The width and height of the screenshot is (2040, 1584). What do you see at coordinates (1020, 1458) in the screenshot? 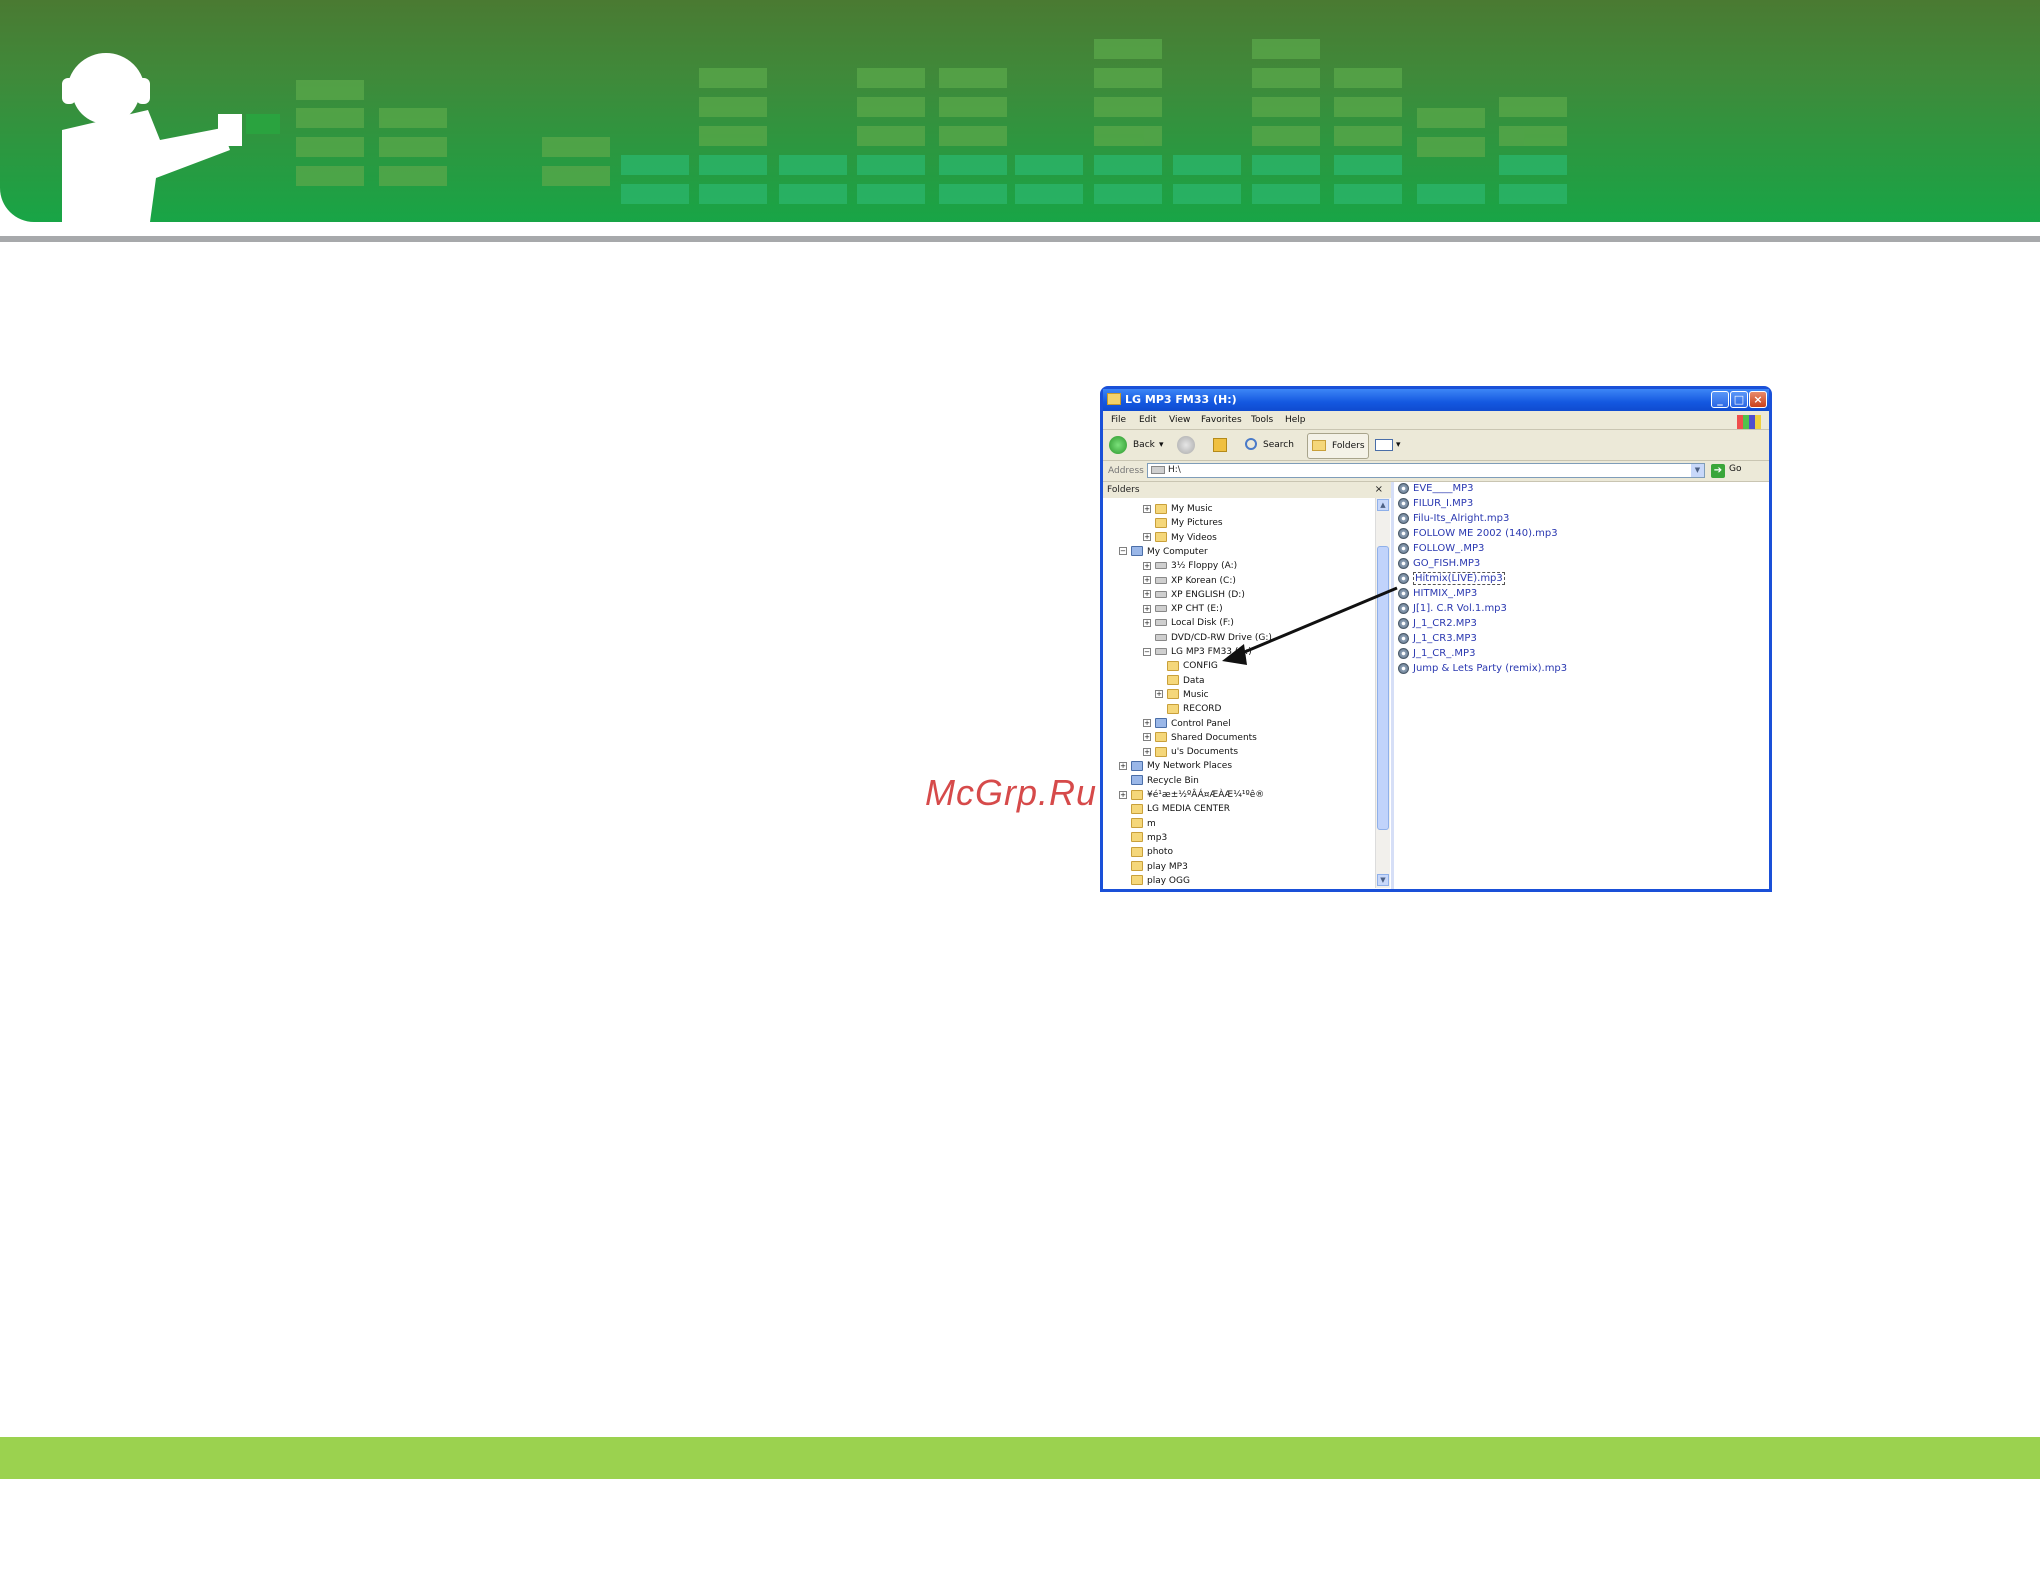
I see `footer-bar` at bounding box center [1020, 1458].